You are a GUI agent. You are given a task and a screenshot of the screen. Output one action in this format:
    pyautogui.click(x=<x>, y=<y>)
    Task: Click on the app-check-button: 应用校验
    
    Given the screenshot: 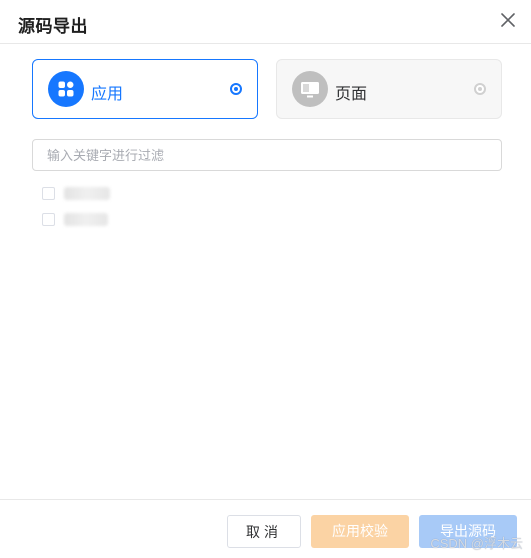 What is the action you would take?
    pyautogui.click(x=360, y=531)
    